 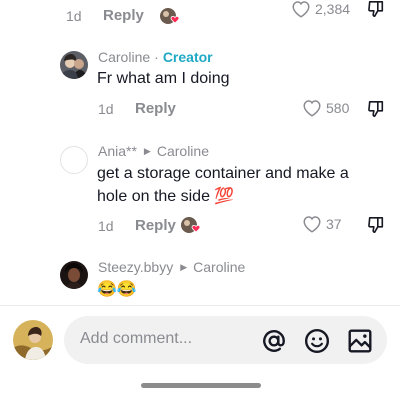 I want to click on like-button: 2,384, so click(x=320, y=9).